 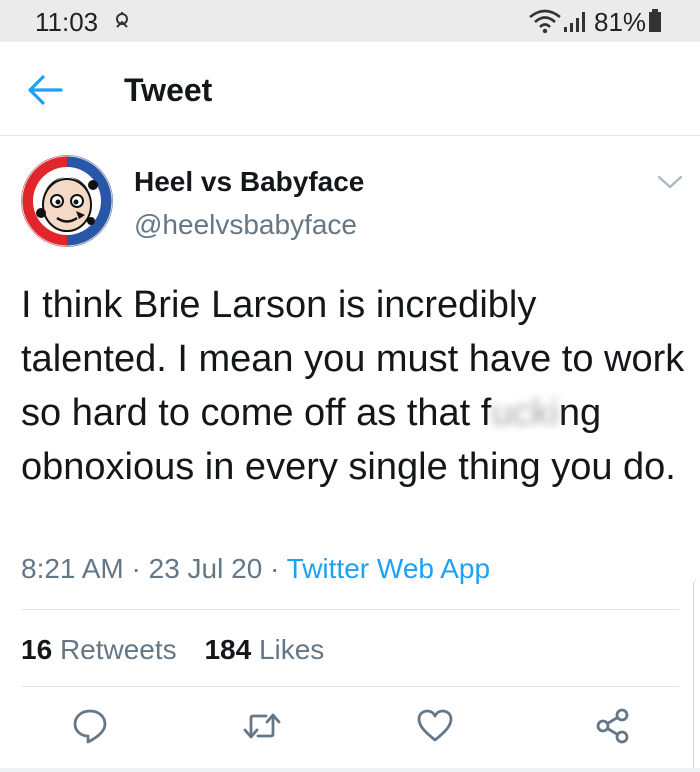 I want to click on author-display-name: Heel vs Babyface, so click(x=249, y=182).